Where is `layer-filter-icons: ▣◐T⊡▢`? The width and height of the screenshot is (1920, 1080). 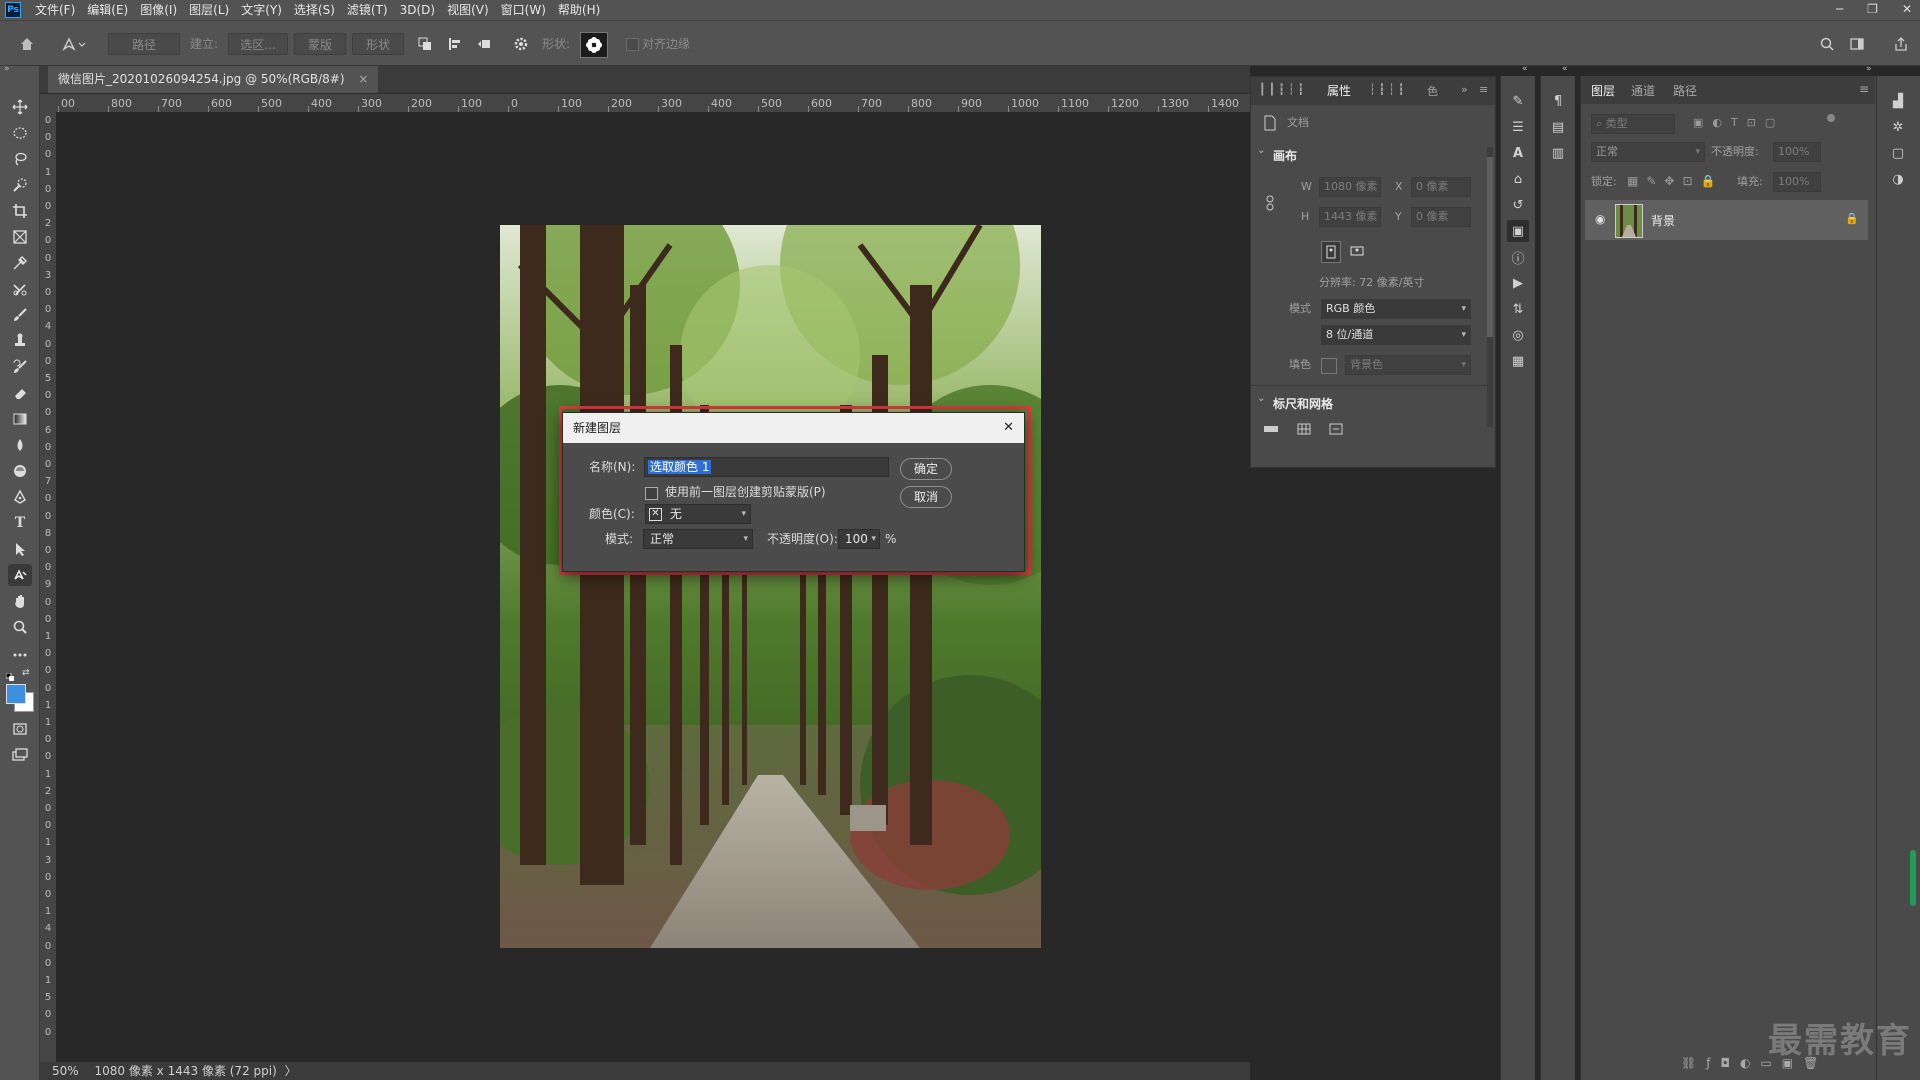
layer-filter-icons: ▣◐T⊡▢ is located at coordinates (1738, 122).